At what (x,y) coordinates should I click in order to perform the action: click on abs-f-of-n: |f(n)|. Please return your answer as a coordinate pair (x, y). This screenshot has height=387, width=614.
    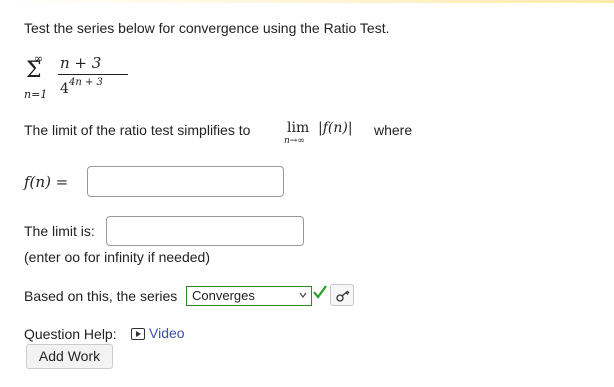
    Looking at the image, I should click on (335, 128).